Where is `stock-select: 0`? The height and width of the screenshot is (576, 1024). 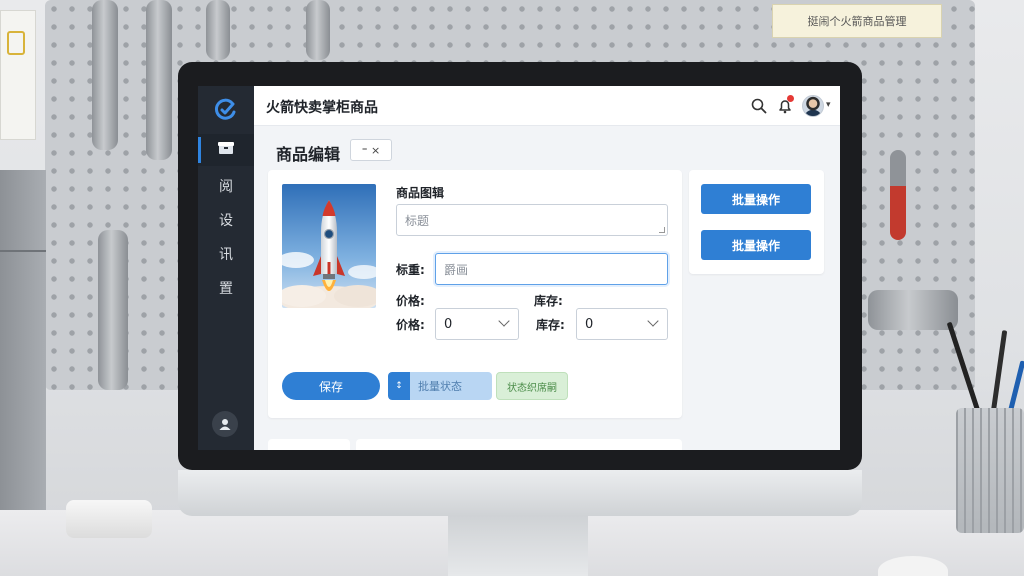
stock-select: 0 is located at coordinates (622, 324).